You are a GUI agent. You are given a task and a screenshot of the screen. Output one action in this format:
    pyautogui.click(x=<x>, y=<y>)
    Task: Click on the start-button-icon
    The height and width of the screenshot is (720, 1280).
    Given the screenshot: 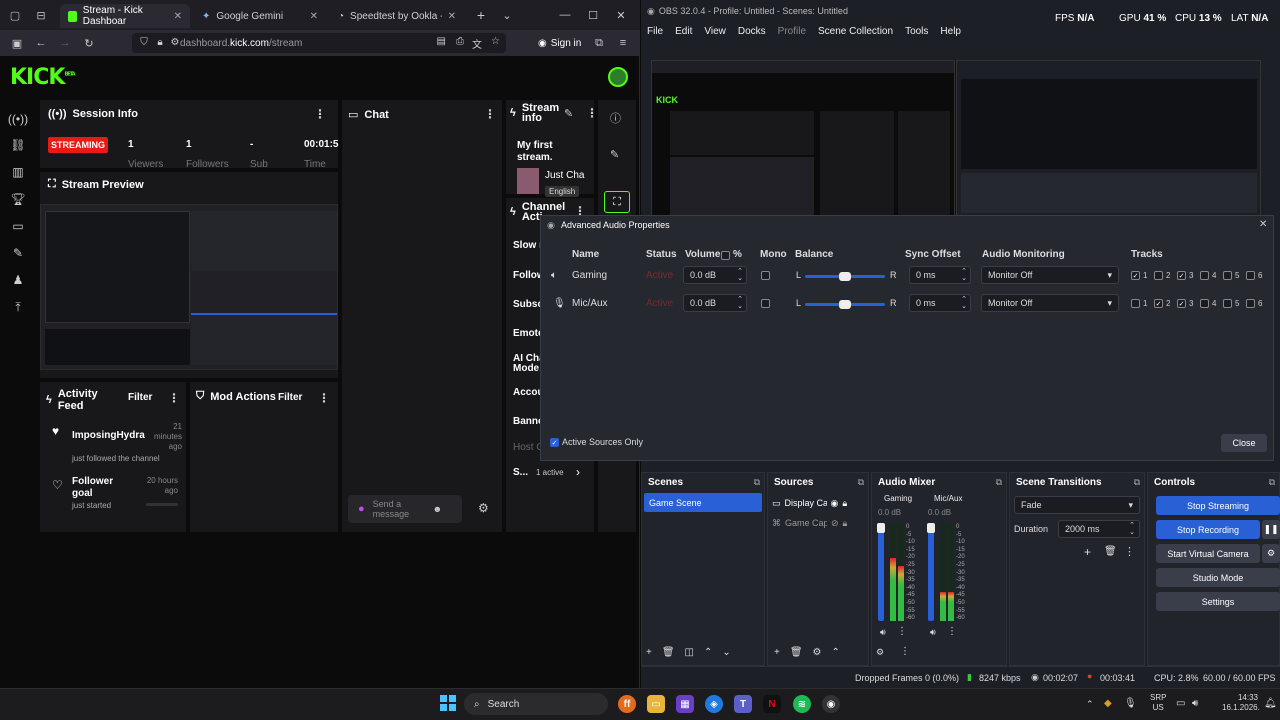 What is the action you would take?
    pyautogui.click(x=448, y=703)
    